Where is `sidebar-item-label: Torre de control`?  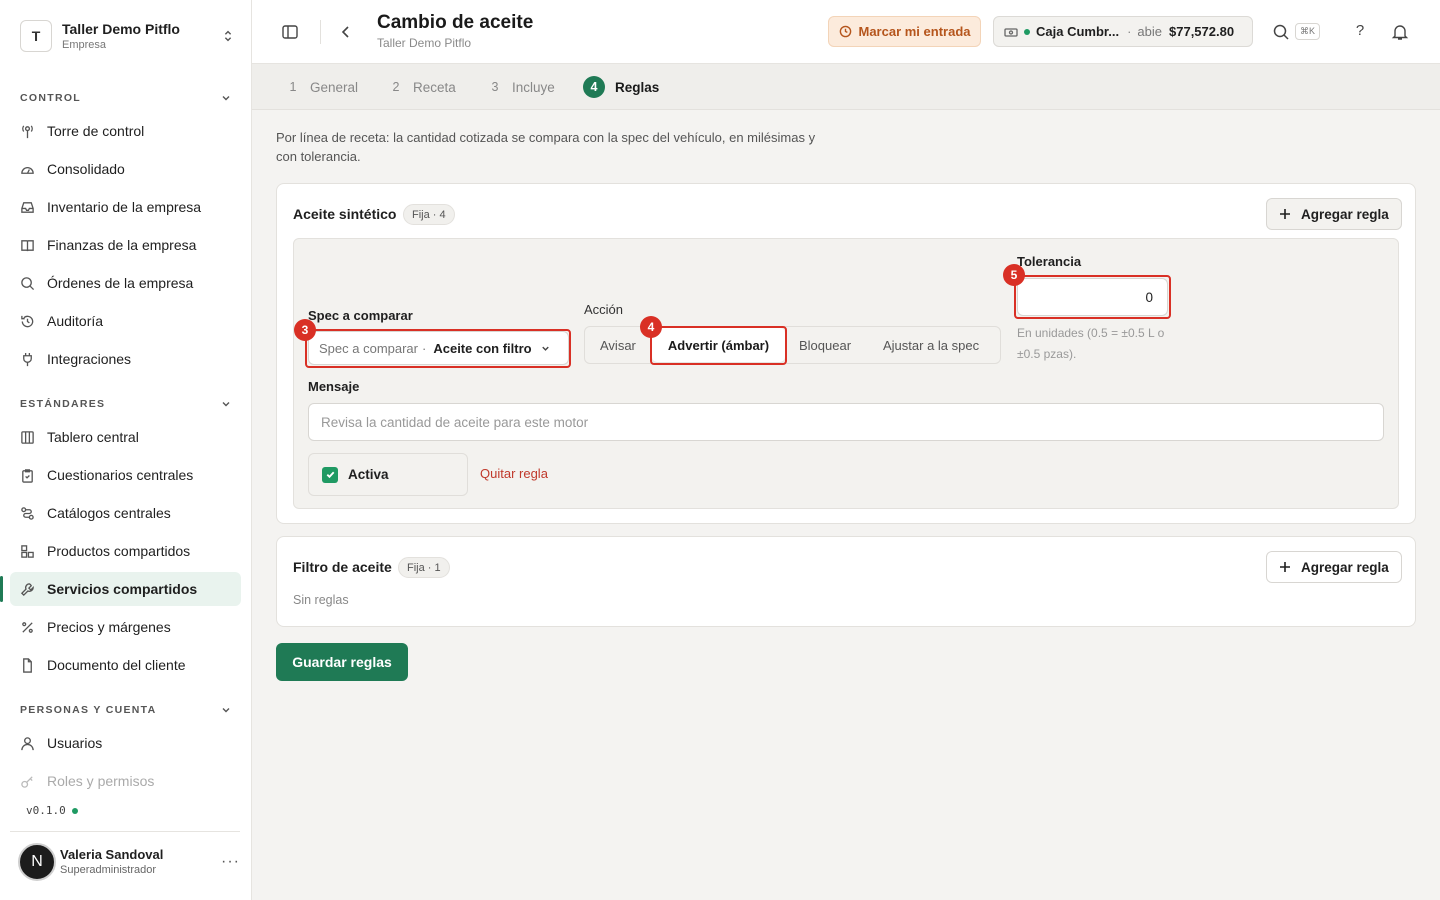
sidebar-item-label: Torre de control is located at coordinates (96, 131).